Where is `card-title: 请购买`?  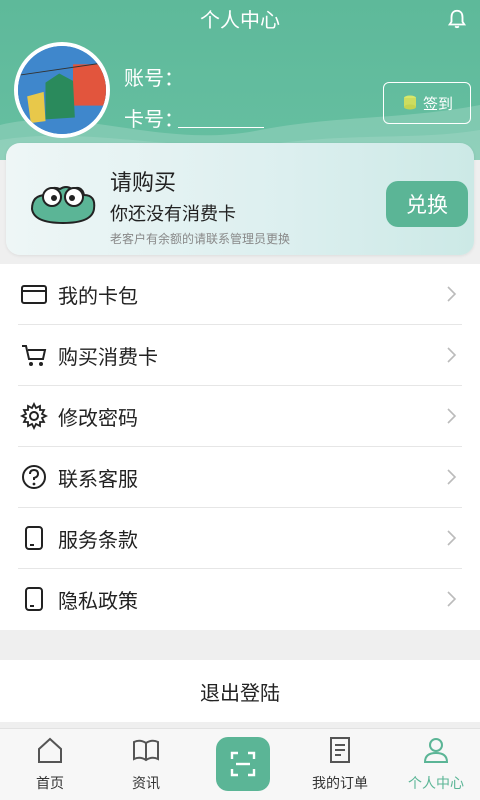
card-title: 请购买 is located at coordinates (143, 183).